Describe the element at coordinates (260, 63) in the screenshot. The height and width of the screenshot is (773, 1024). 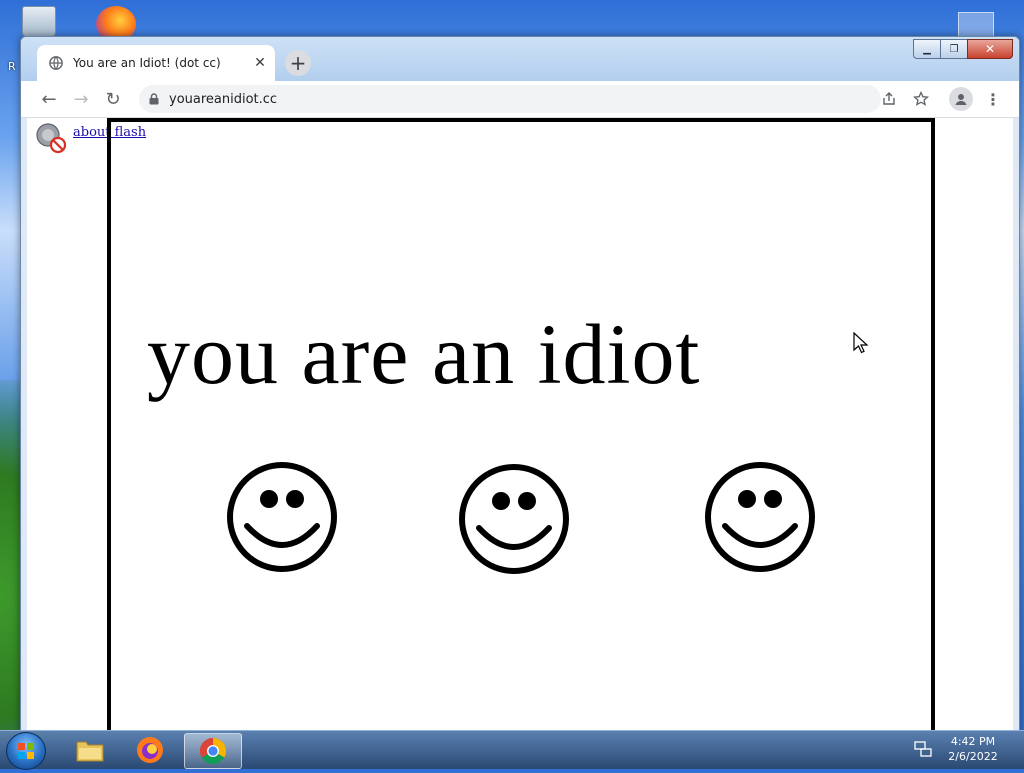
I see `tab-close-icon: ✕` at that location.